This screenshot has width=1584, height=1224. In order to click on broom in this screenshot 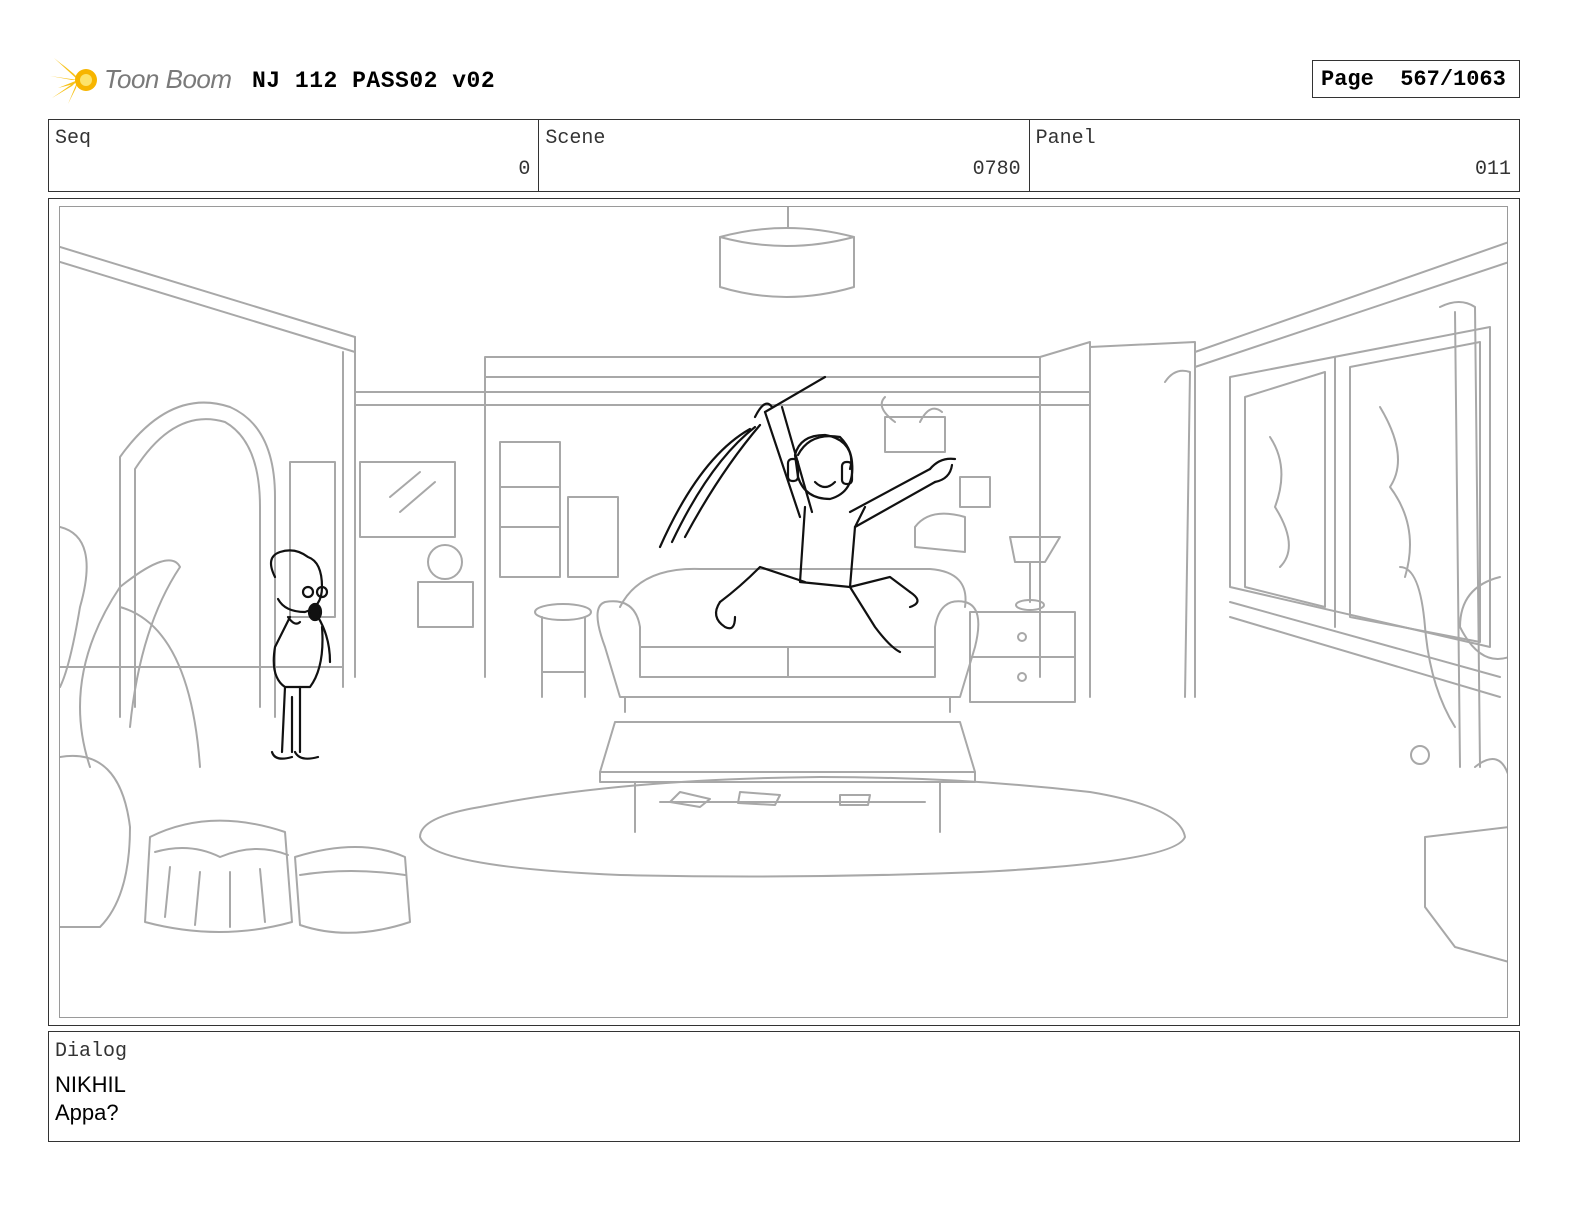, I will do `click(742, 462)`.